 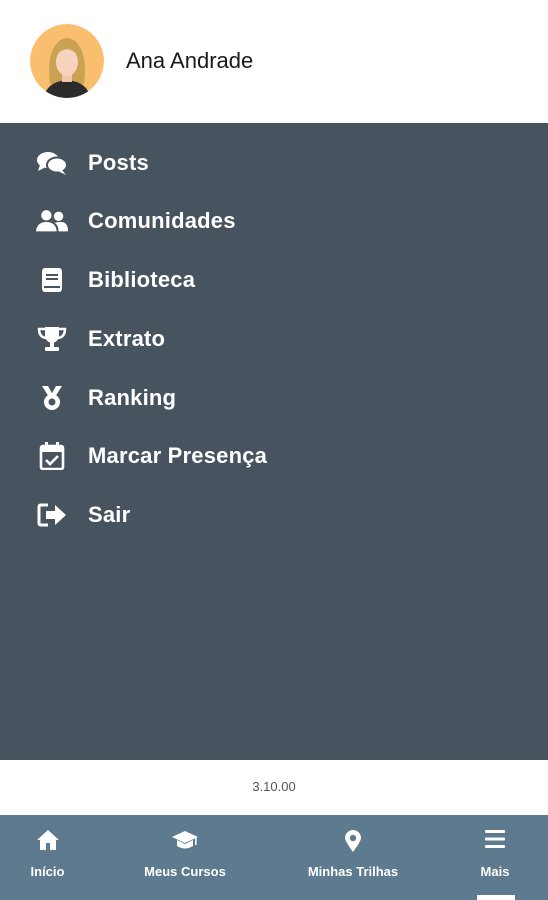 I want to click on medal-icon, so click(x=52, y=398).